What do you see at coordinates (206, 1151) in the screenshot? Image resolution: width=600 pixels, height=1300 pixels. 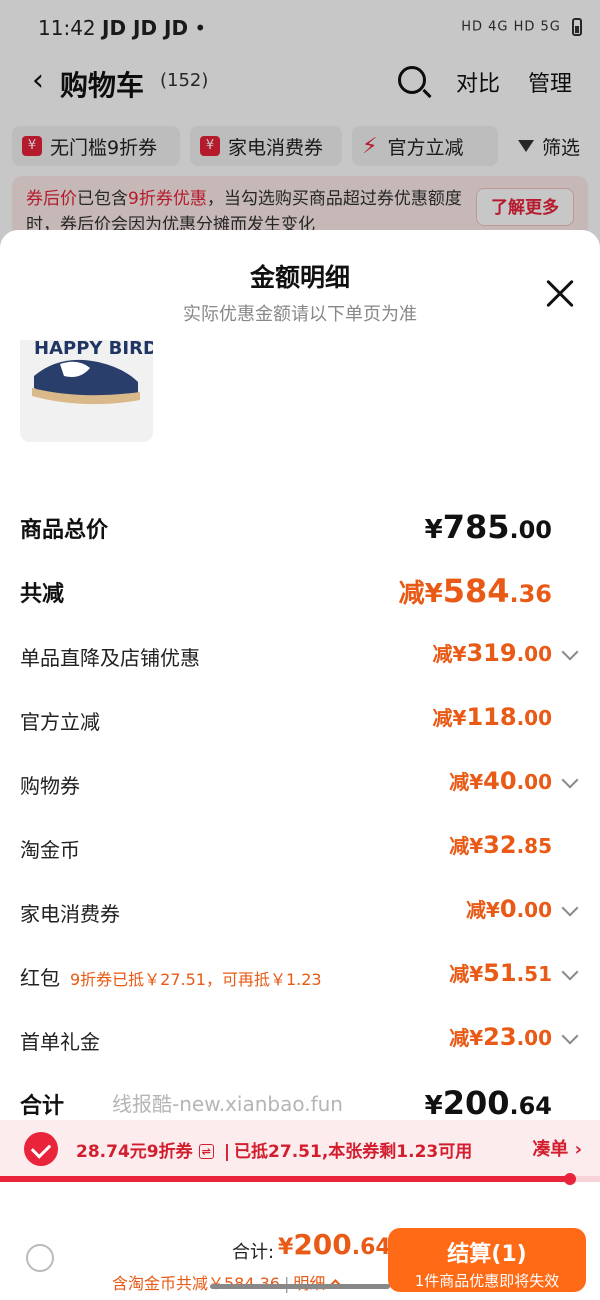 I see `swap-icon: ⇌` at bounding box center [206, 1151].